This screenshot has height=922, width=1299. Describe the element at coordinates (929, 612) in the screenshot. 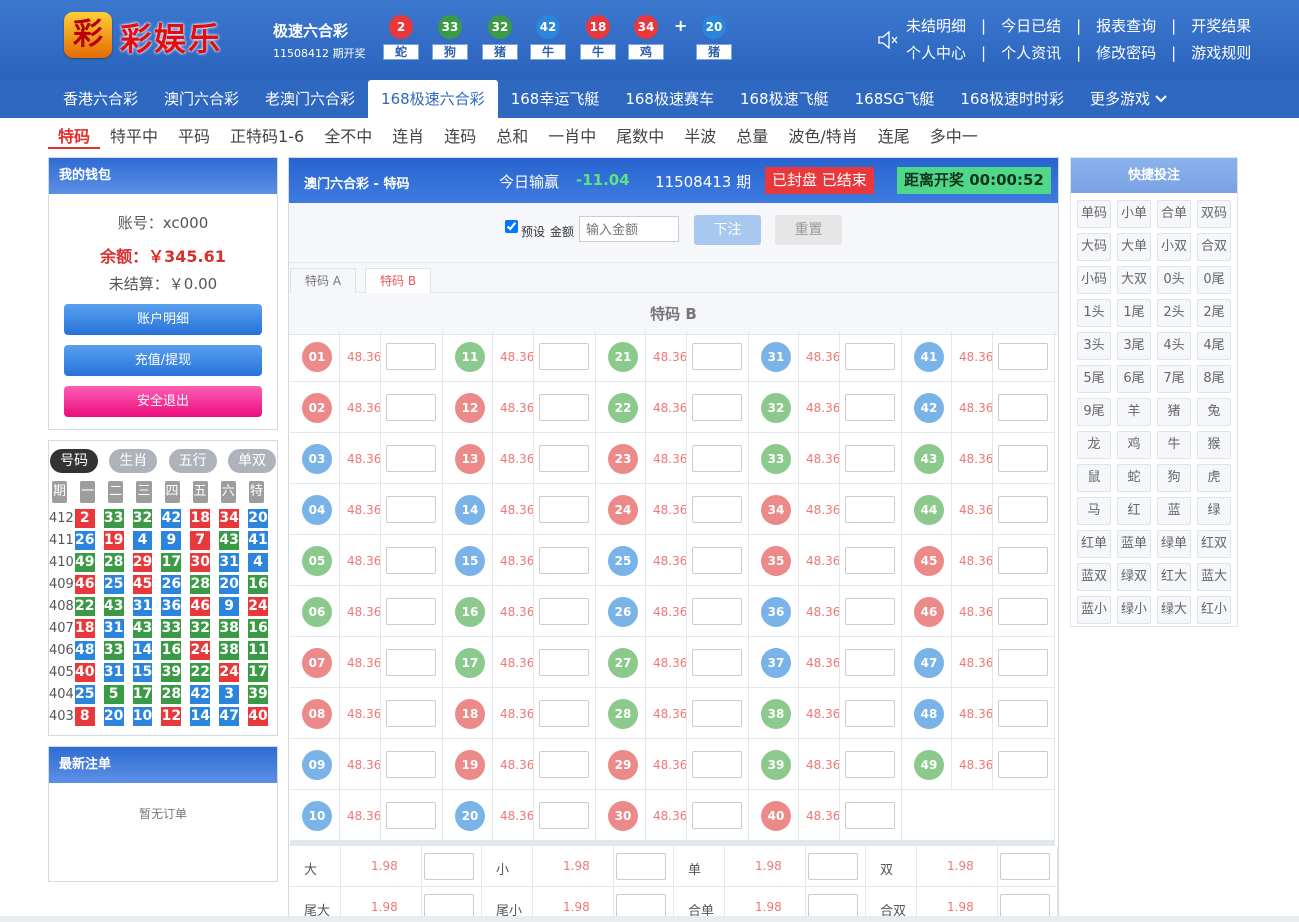

I see `number-ball: 46` at that location.